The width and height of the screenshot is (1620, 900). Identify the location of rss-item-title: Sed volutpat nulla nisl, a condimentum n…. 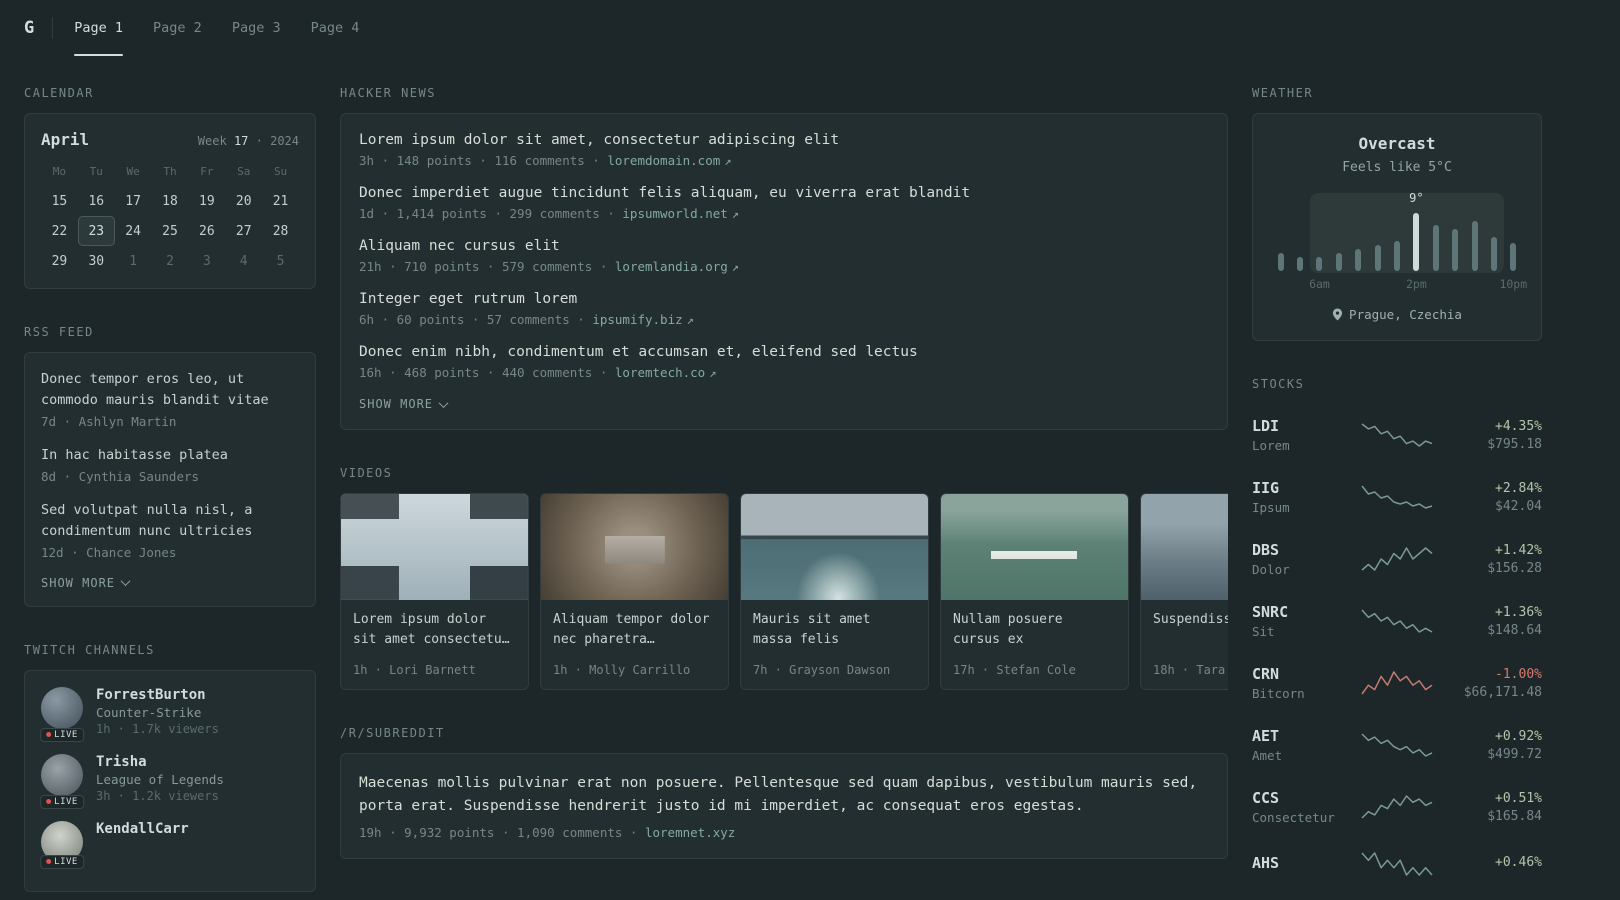
(170, 521).